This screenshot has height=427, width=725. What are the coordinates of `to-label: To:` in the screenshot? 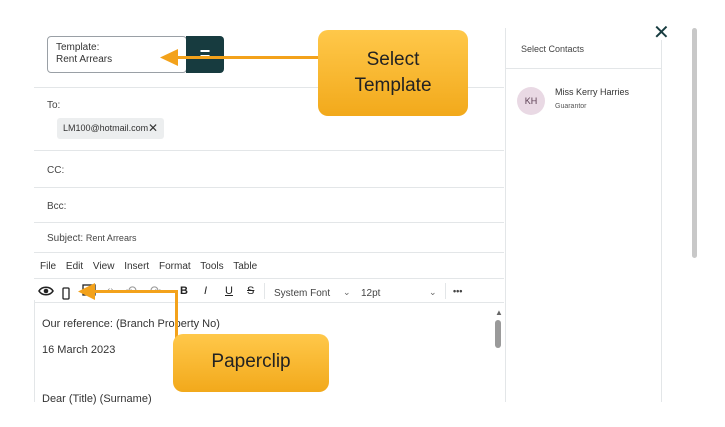 It's located at (54, 105).